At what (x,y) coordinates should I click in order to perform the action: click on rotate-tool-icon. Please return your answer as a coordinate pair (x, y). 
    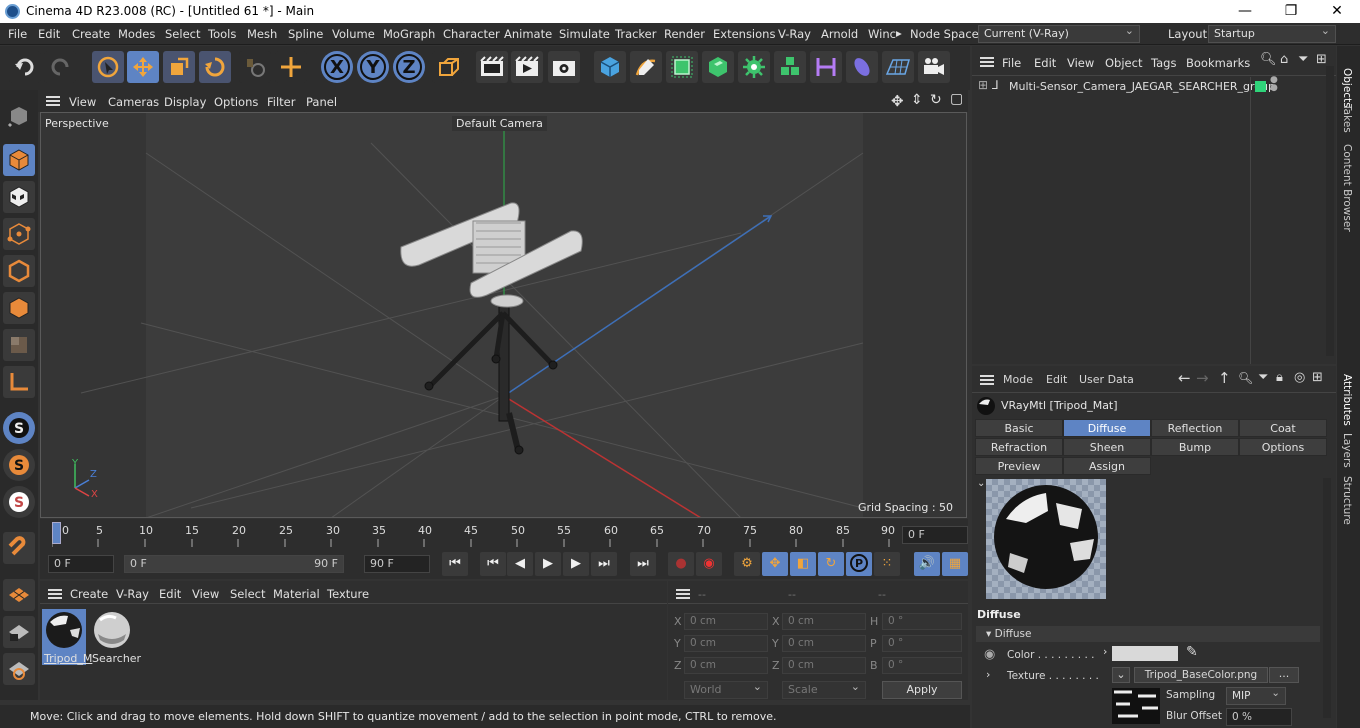
    Looking at the image, I should click on (215, 67).